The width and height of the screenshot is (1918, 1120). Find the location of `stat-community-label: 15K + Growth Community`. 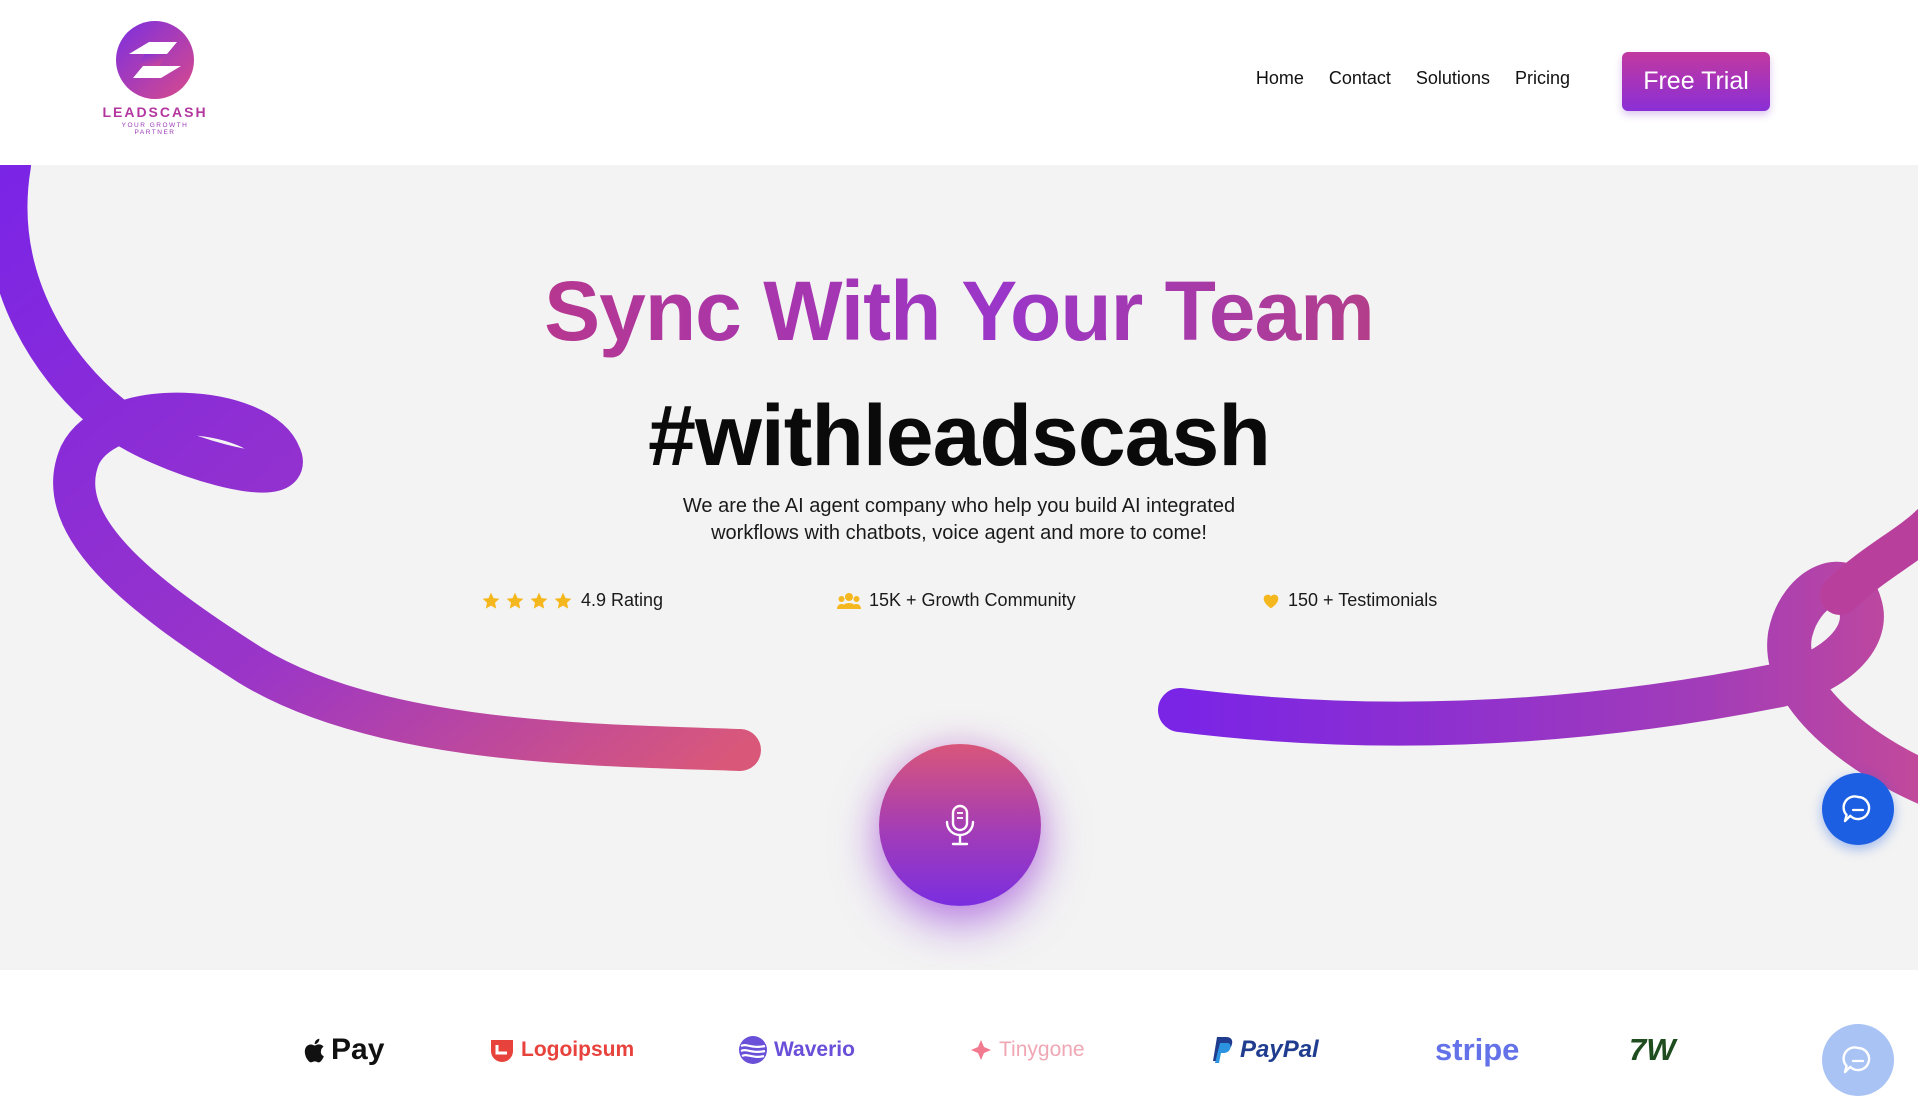

stat-community-label: 15K + Growth Community is located at coordinates (972, 600).